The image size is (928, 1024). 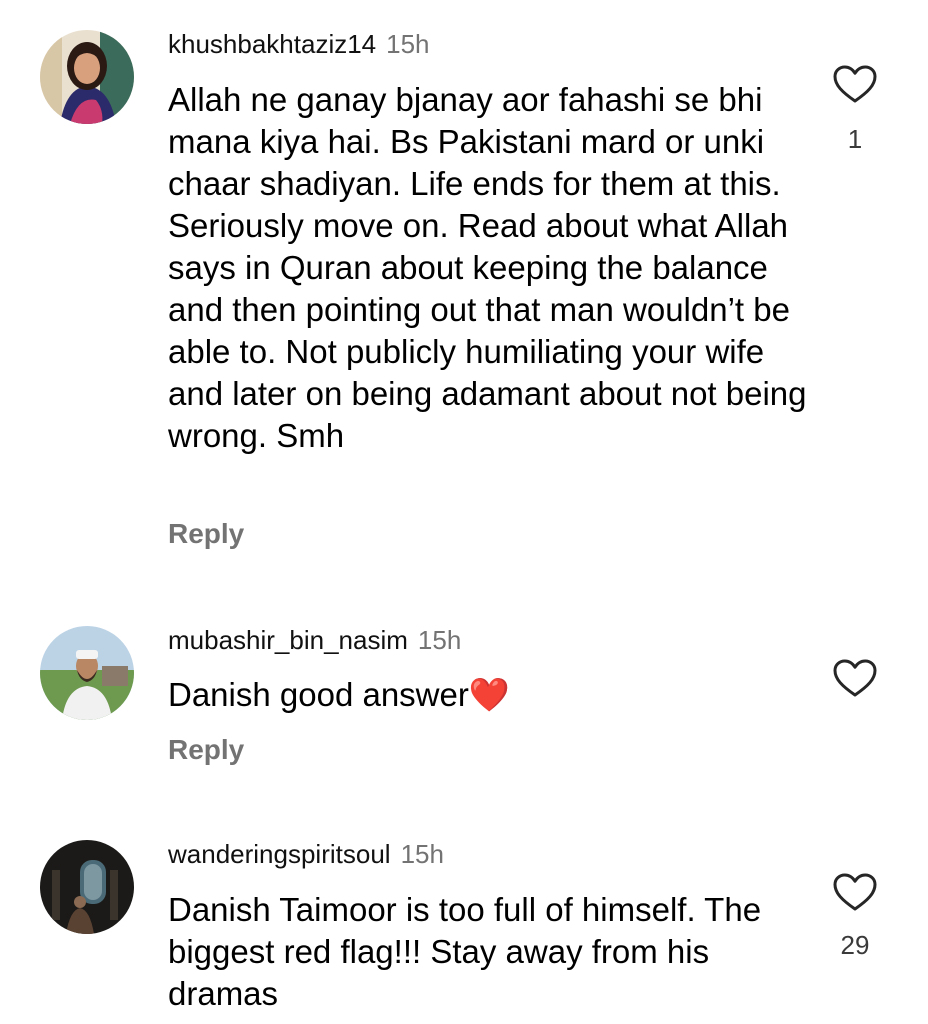 I want to click on username: khushbakhtaziz14, so click(x=272, y=44).